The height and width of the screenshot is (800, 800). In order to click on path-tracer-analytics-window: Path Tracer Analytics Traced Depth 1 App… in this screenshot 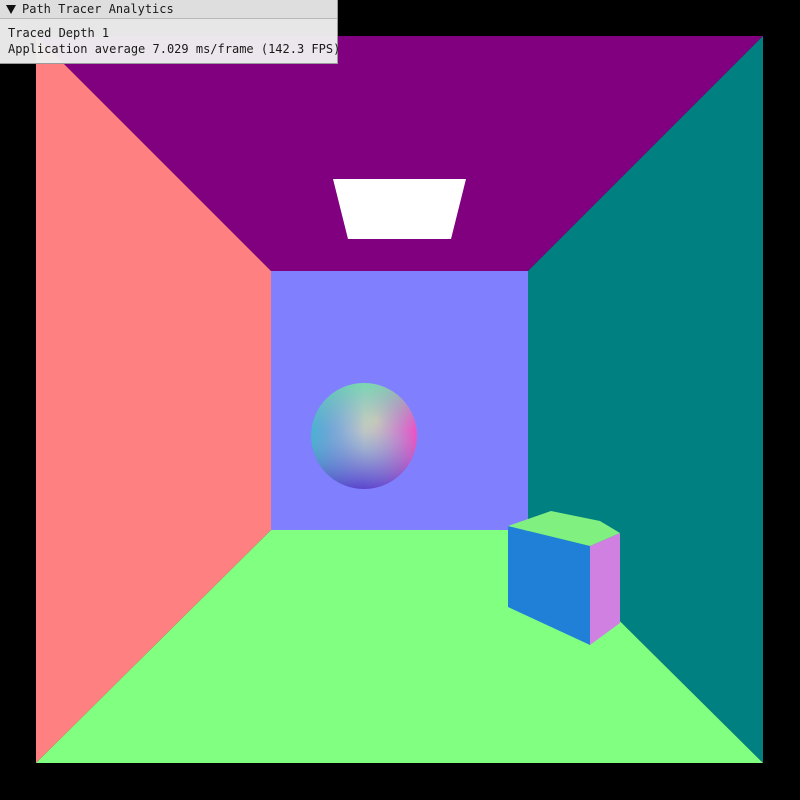, I will do `click(170, 32)`.